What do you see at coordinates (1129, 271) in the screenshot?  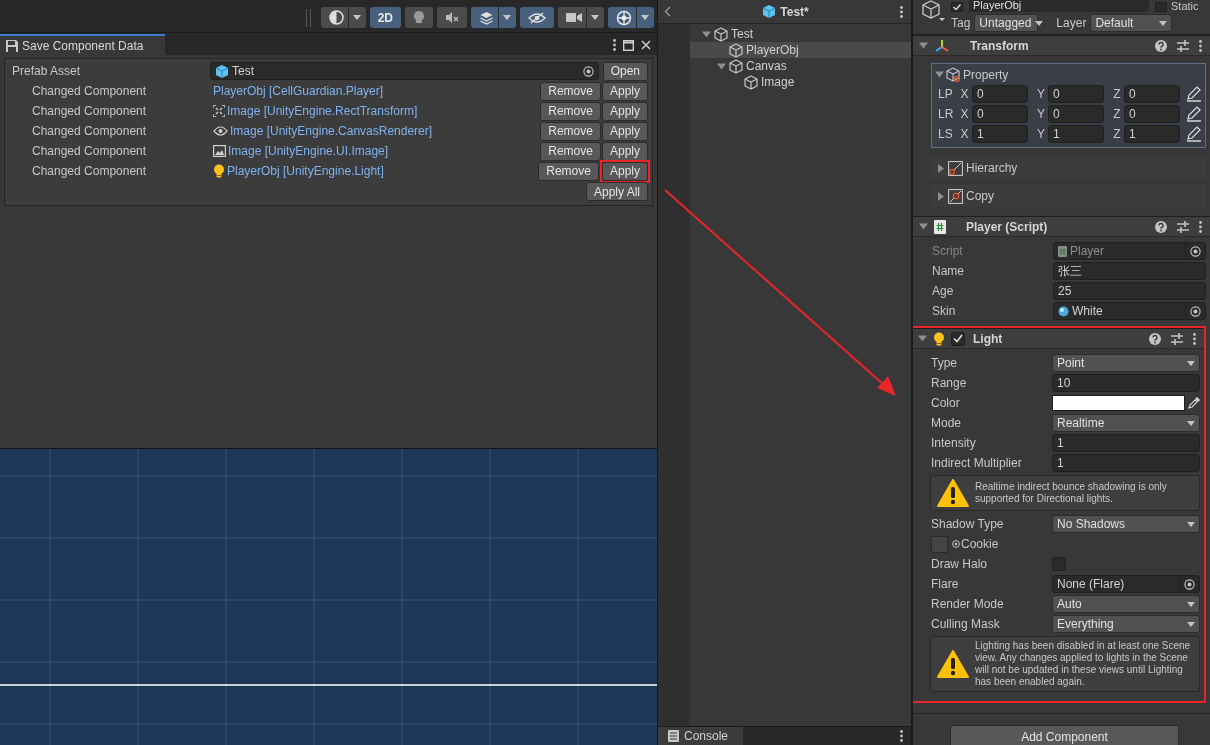 I see `text-field: 张三` at bounding box center [1129, 271].